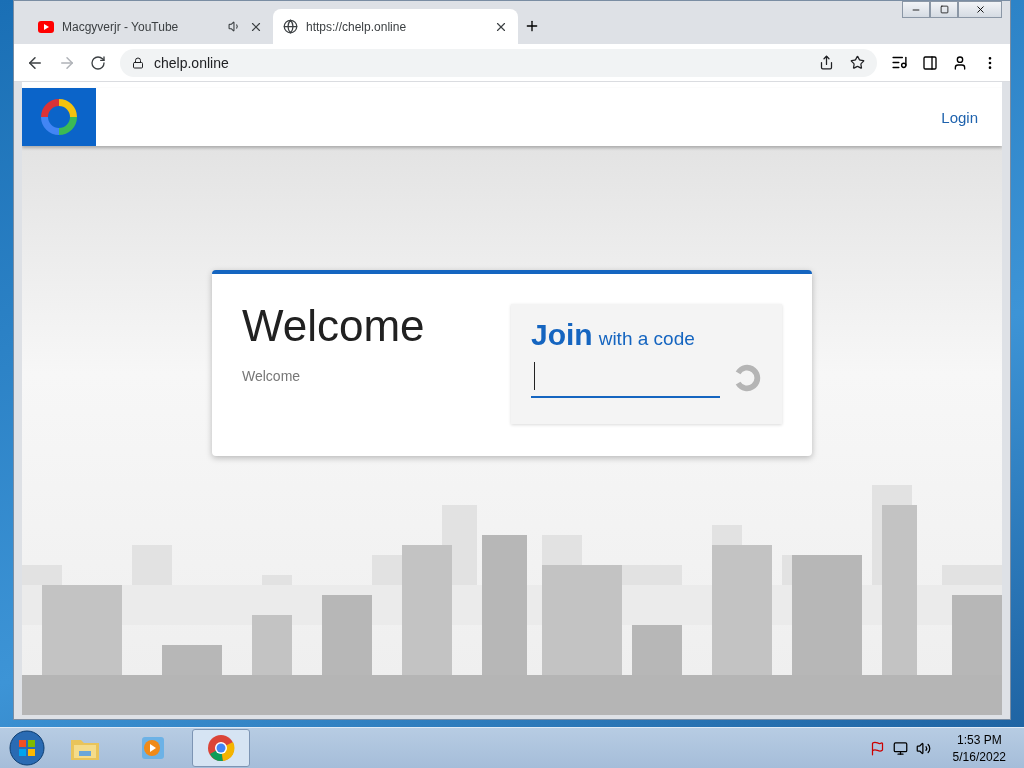  What do you see at coordinates (562, 335) in the screenshot?
I see `join-heading: Join` at bounding box center [562, 335].